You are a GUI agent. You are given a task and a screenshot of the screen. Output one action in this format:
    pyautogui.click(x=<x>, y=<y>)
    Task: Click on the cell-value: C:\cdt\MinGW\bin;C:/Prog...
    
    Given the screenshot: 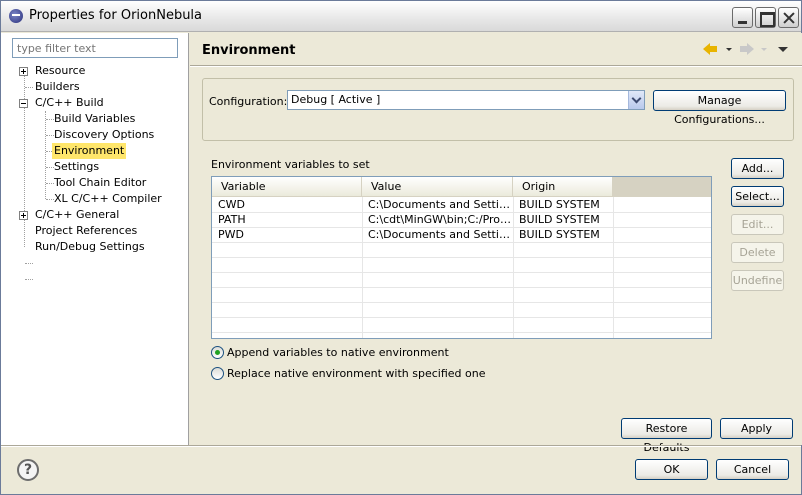 What is the action you would take?
    pyautogui.click(x=440, y=219)
    